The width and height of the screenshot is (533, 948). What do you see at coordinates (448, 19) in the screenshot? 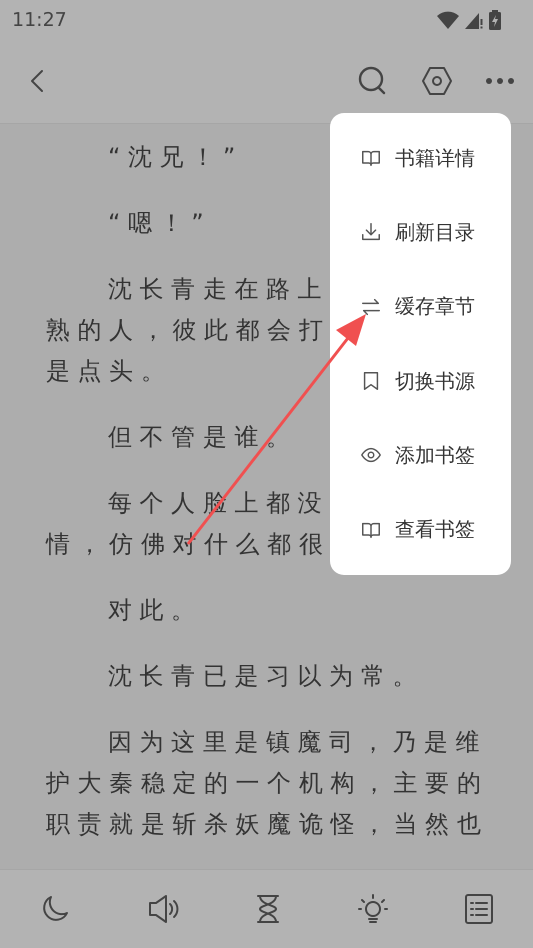
I see `wifi-icon` at bounding box center [448, 19].